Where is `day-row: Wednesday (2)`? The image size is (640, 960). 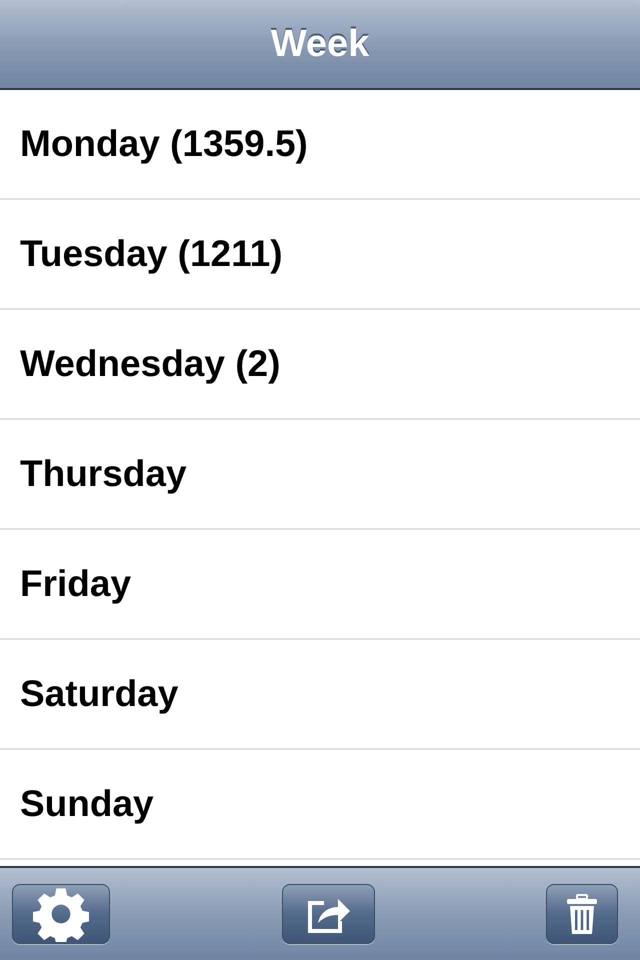 day-row: Wednesday (2) is located at coordinates (320, 365).